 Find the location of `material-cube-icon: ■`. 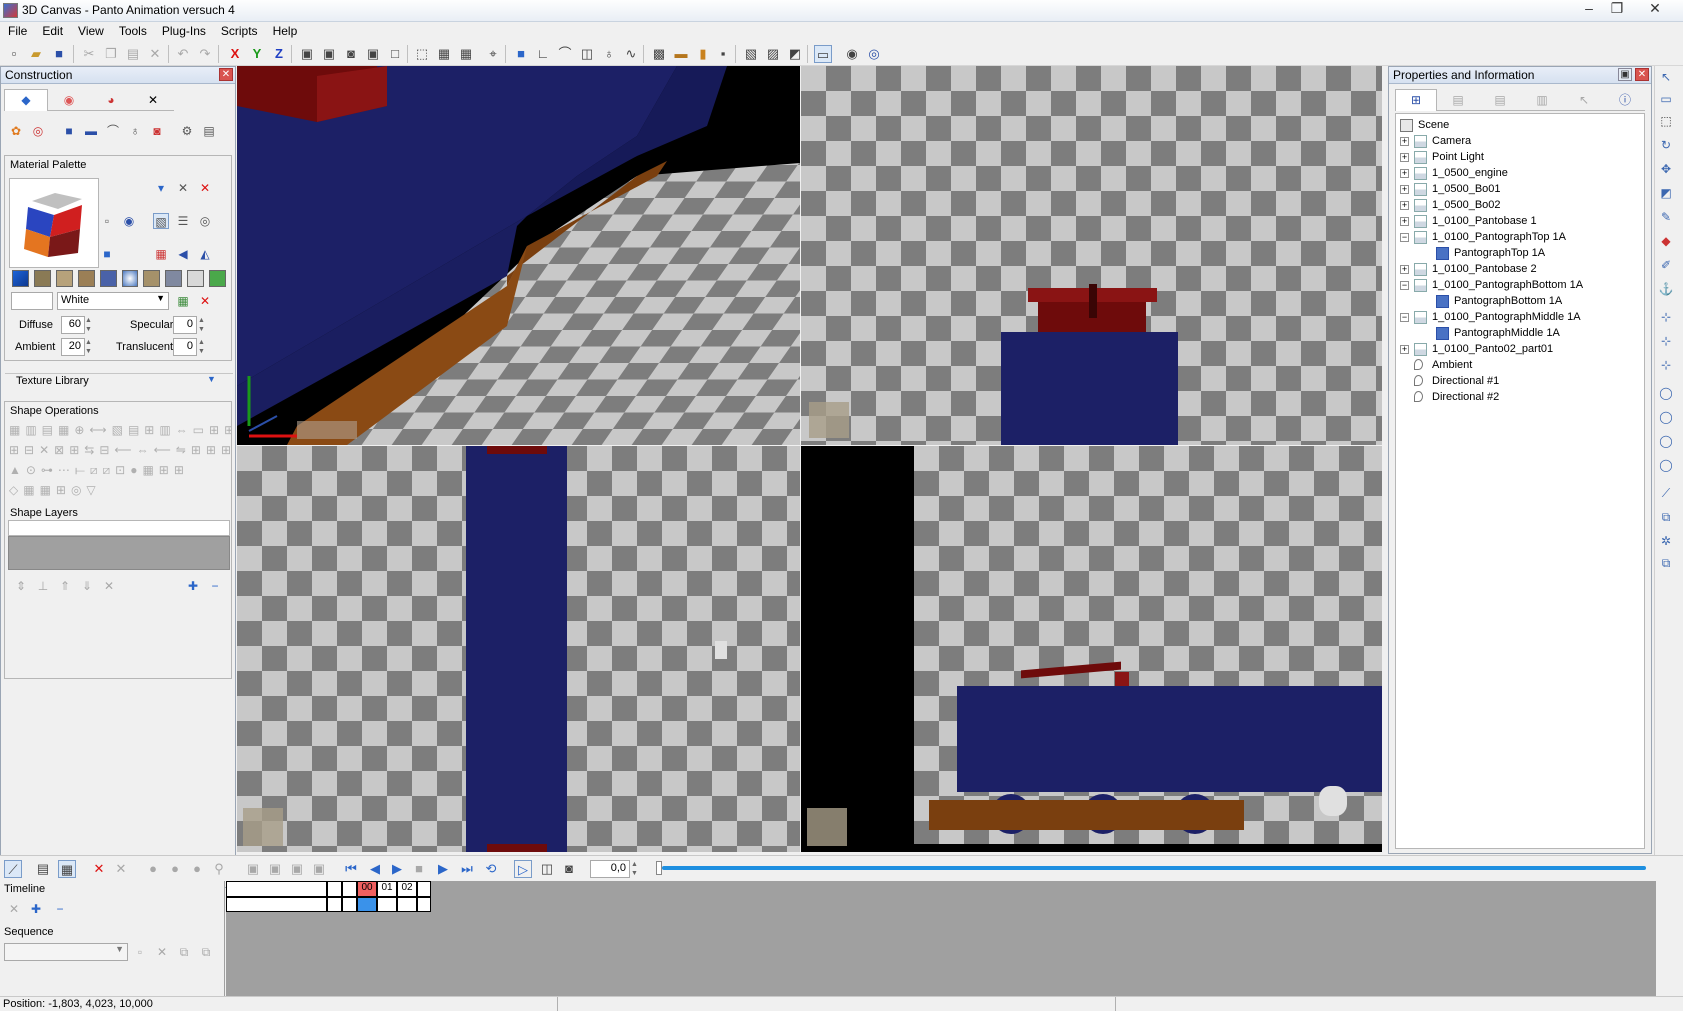

material-cube-icon: ■ is located at coordinates (107, 254).